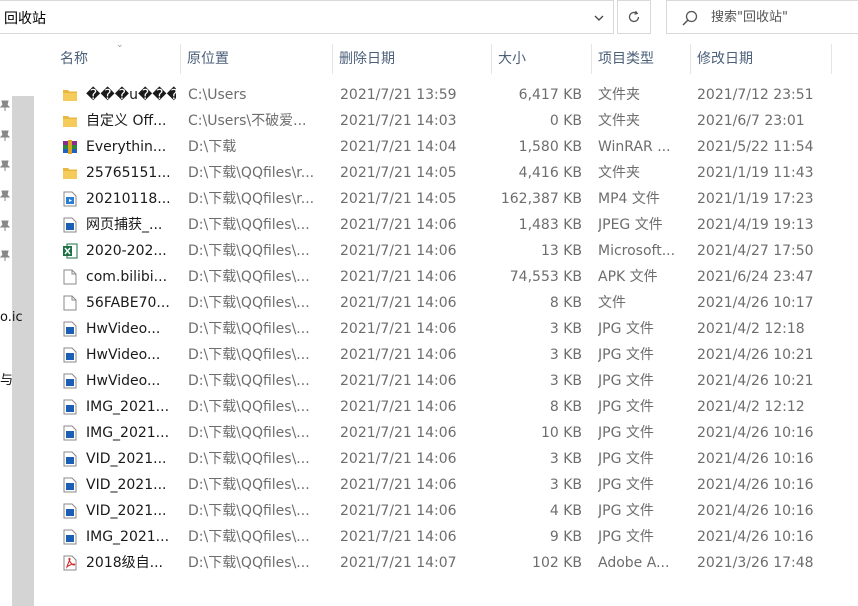 The width and height of the screenshot is (858, 606). I want to click on date-modified: 2021/6/7 23:01, so click(751, 121).